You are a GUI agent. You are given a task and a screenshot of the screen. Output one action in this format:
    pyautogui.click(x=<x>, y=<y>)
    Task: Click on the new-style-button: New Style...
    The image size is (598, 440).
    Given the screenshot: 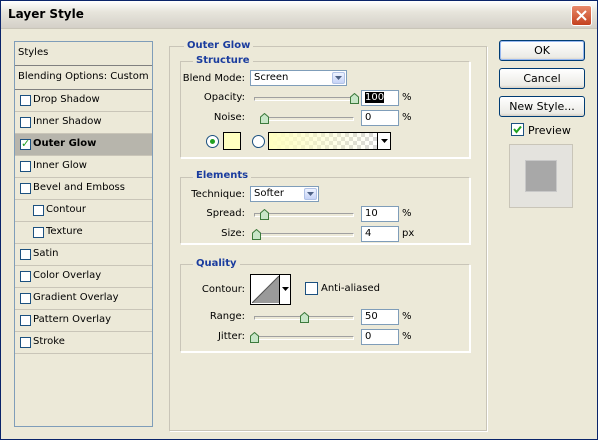 What is the action you would take?
    pyautogui.click(x=542, y=106)
    